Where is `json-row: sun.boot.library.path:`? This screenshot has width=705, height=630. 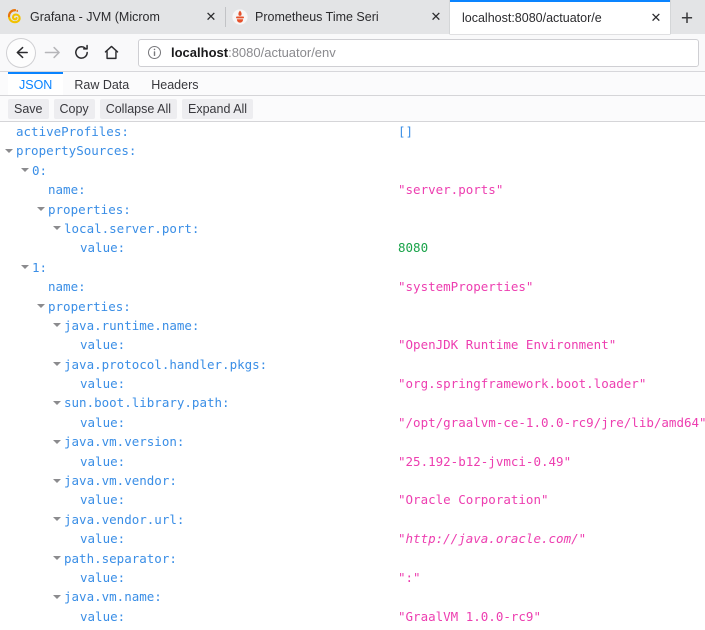
json-row: sun.boot.library.path: is located at coordinates (352, 402).